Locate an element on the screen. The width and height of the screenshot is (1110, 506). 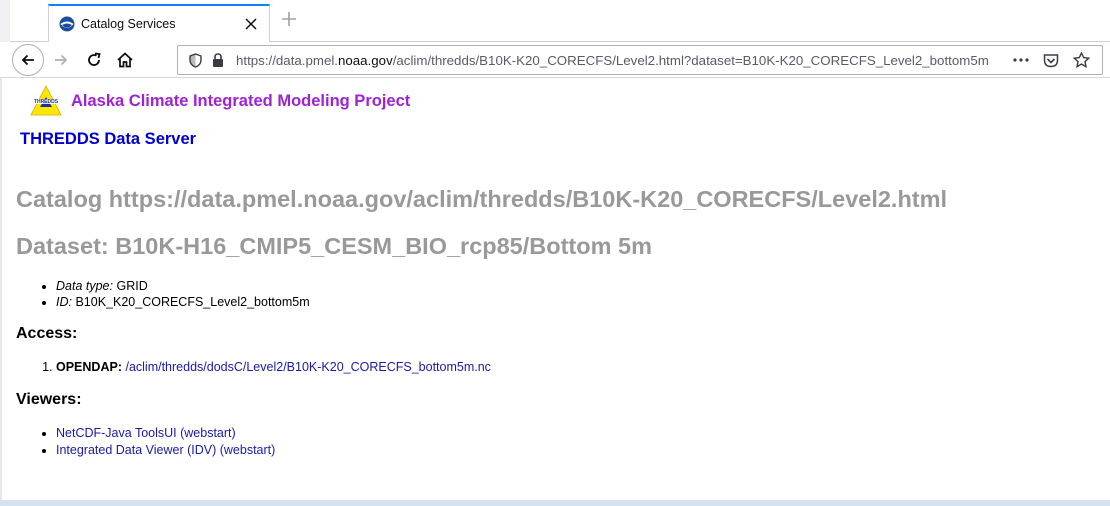
back-button is located at coordinates (28, 60).